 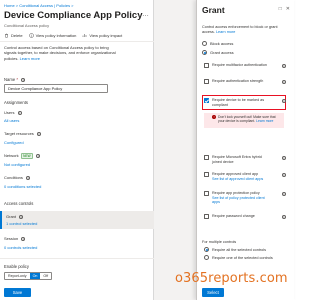 I want to click on checkbox-compliant-device: Require device to be marked as compliant, so click(x=237, y=102).